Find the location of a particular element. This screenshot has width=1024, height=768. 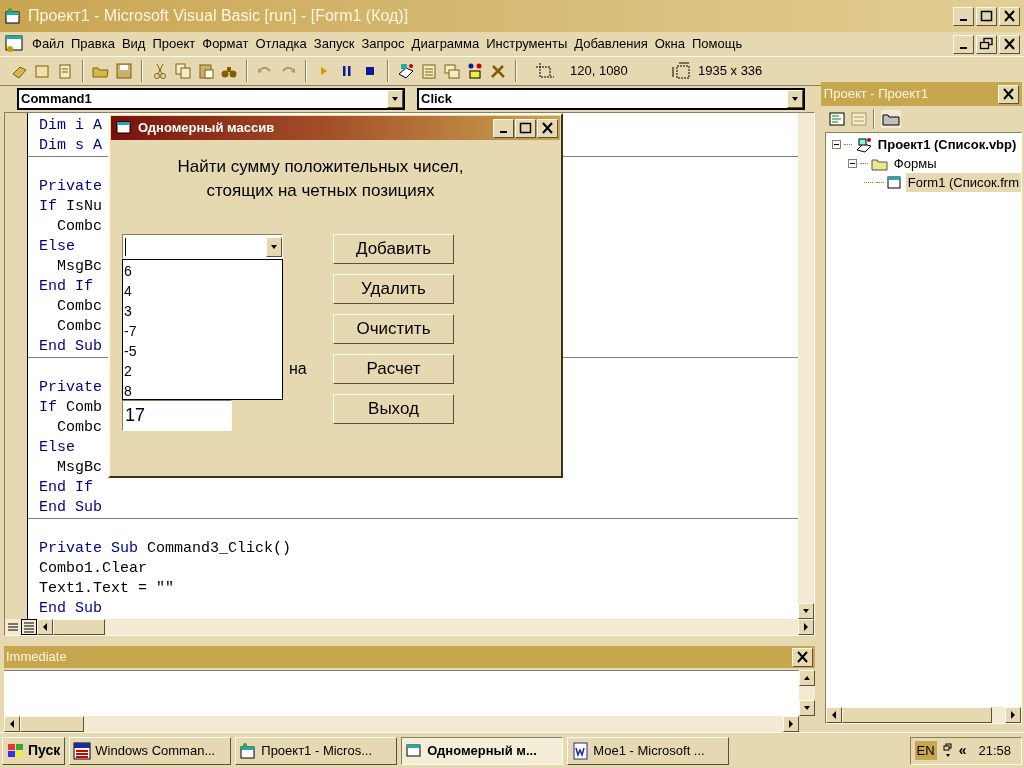

start-button: Пуск is located at coordinates (34, 750).